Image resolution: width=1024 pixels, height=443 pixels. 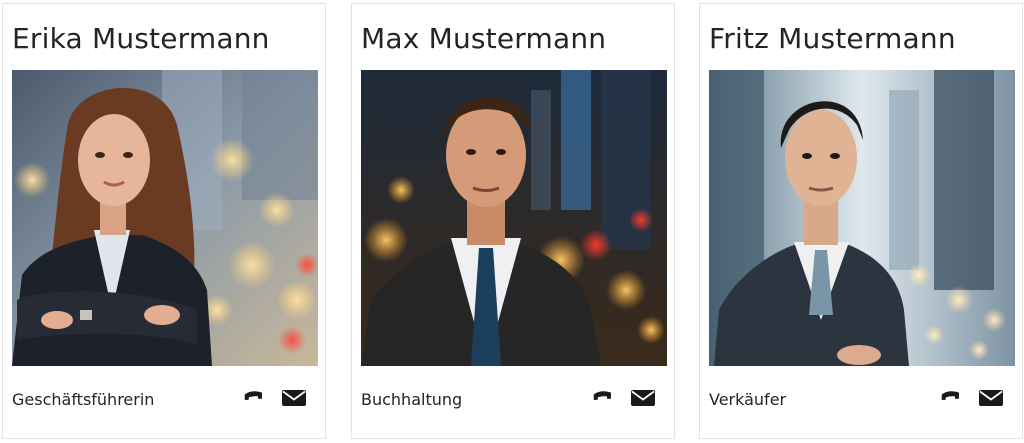 What do you see at coordinates (513, 399) in the screenshot?
I see `card-footer: Buchhaltung` at bounding box center [513, 399].